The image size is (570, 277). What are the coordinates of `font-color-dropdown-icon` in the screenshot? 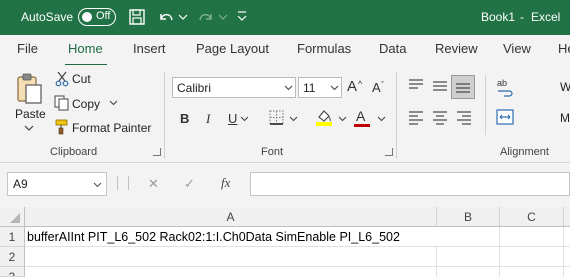 It's located at (381, 119).